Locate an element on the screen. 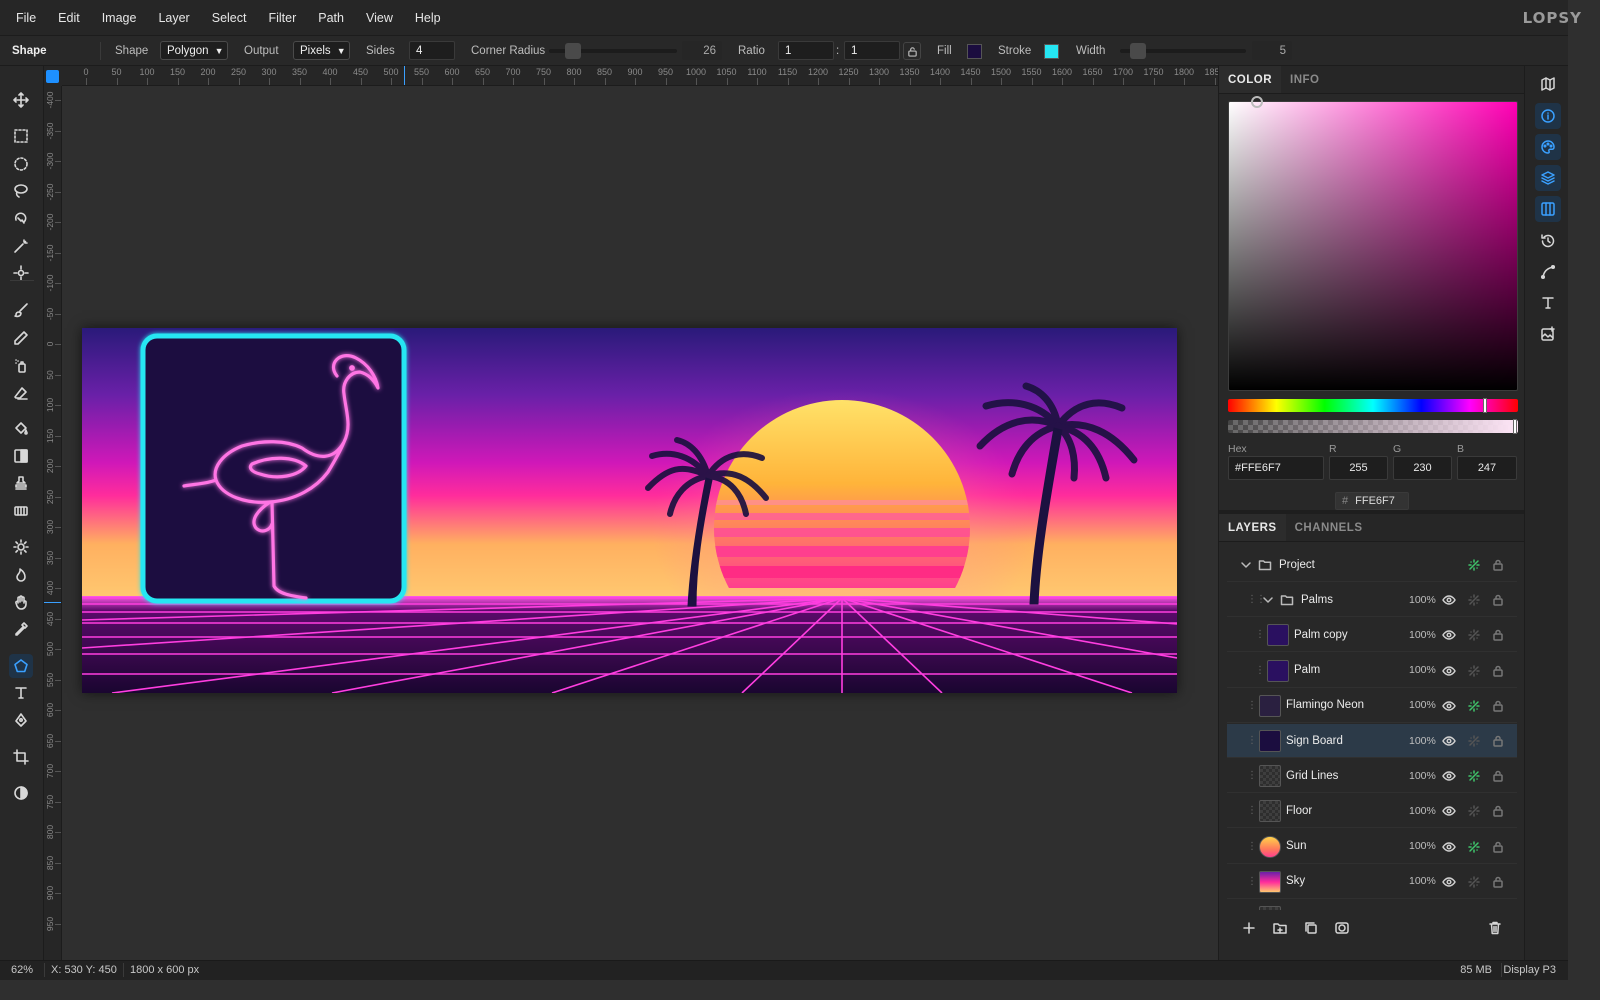 The image size is (1600, 1000). move-tool is located at coordinates (21, 100).